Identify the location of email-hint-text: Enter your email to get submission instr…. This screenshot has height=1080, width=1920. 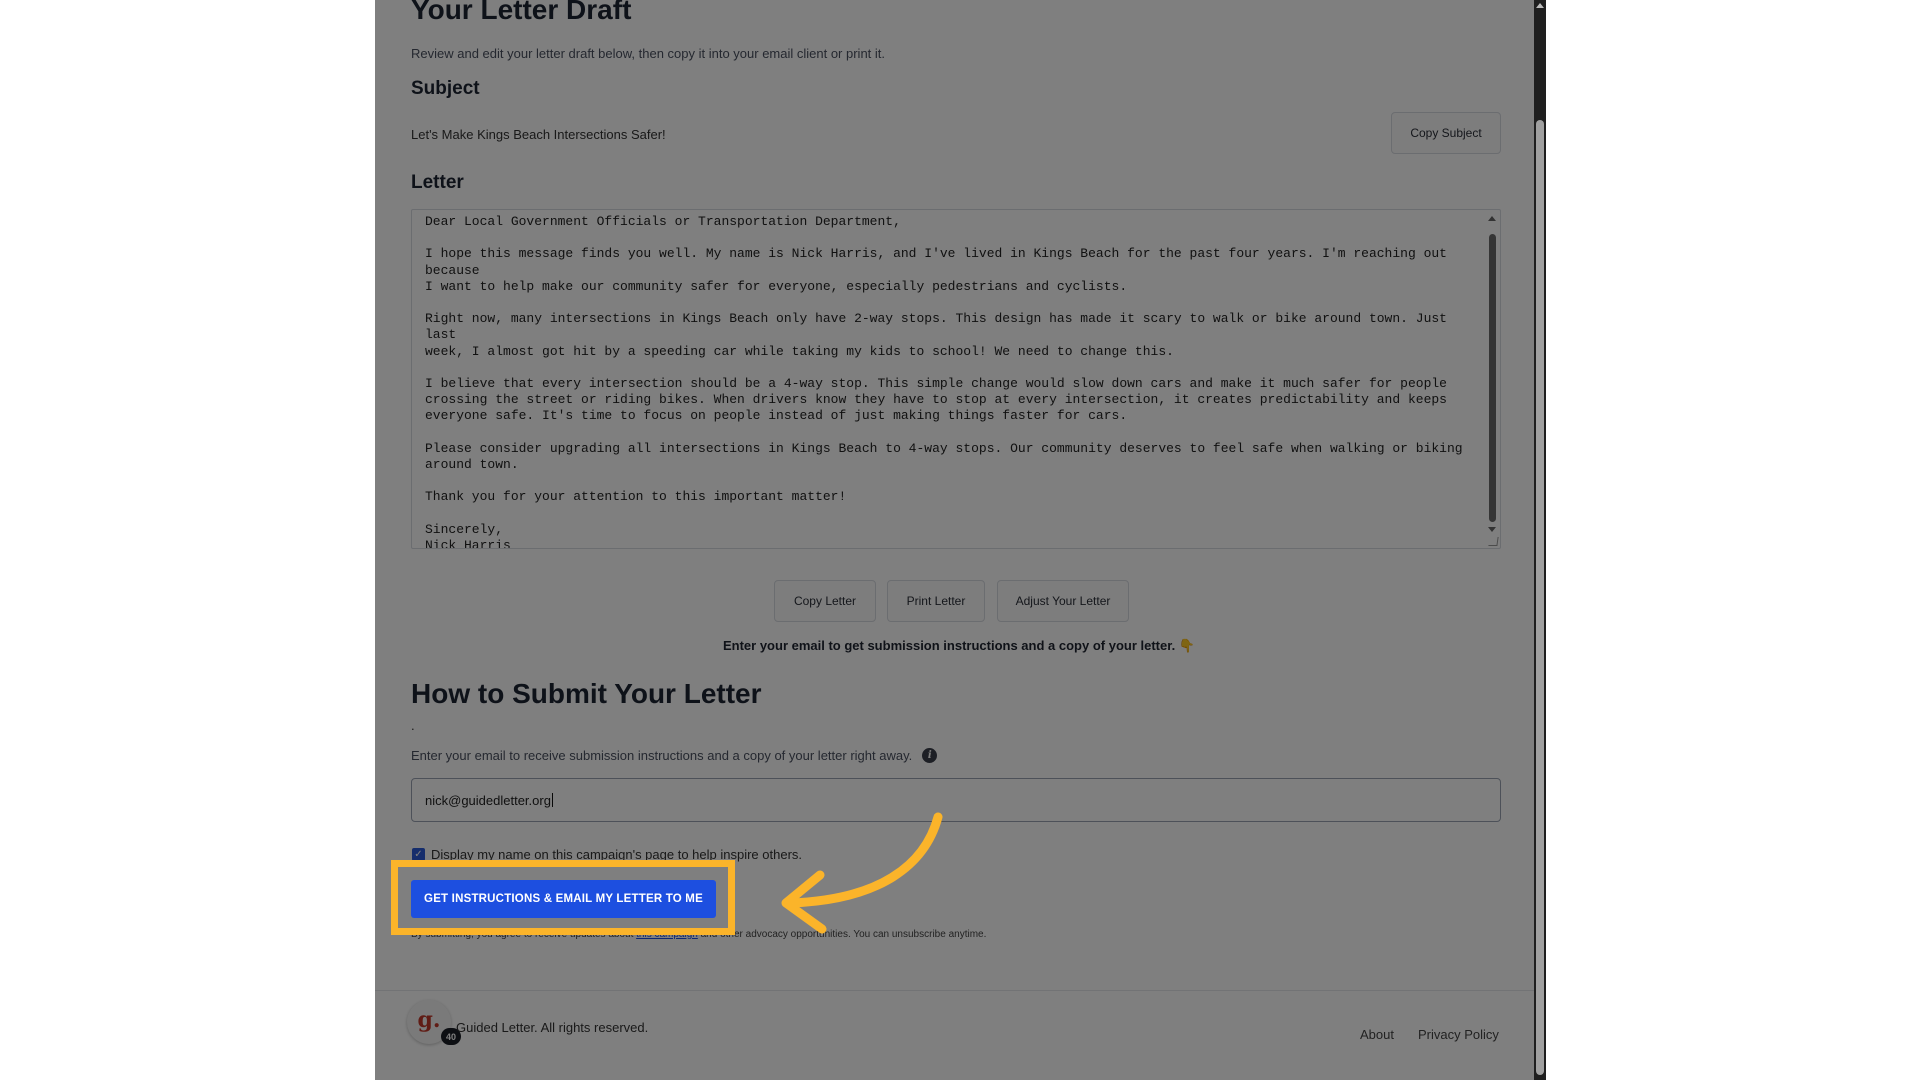
(949, 645).